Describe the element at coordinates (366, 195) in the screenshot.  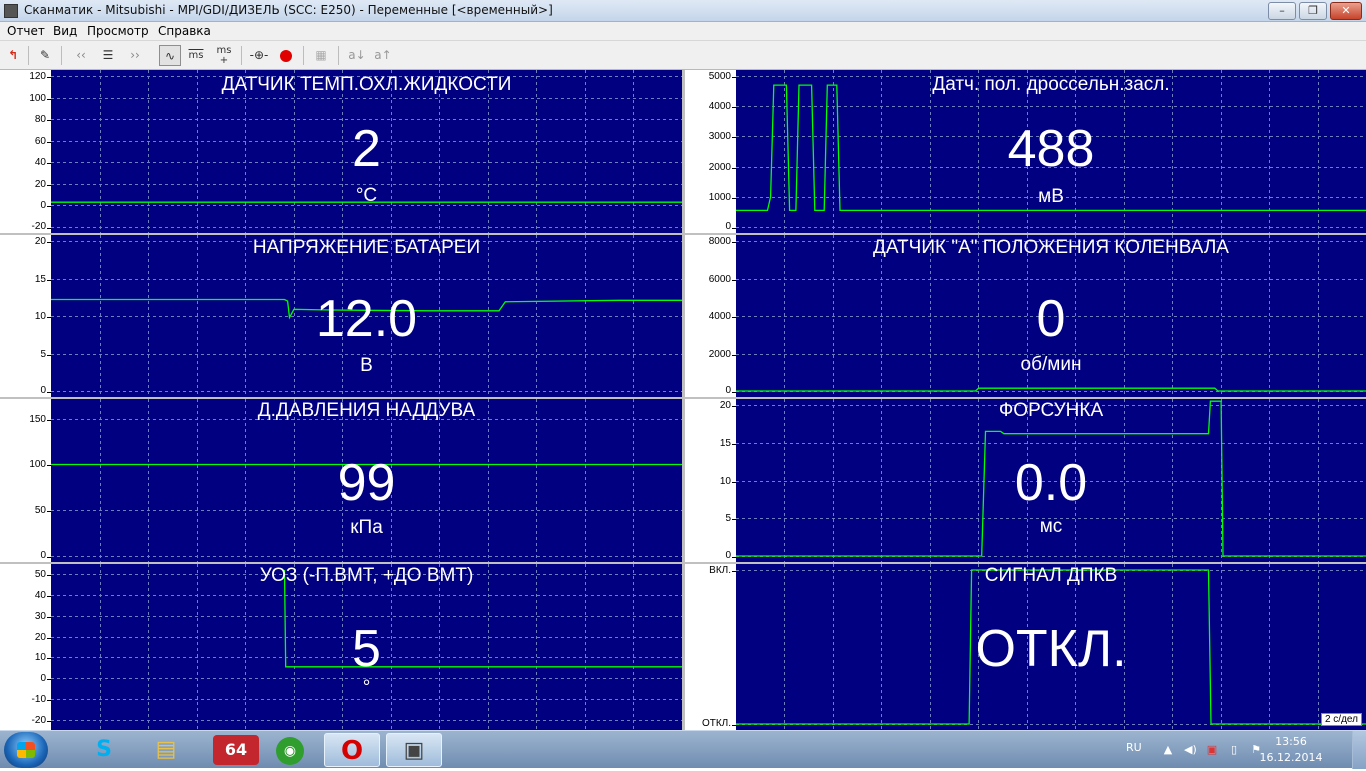
I see `panel-unit: °C` at that location.